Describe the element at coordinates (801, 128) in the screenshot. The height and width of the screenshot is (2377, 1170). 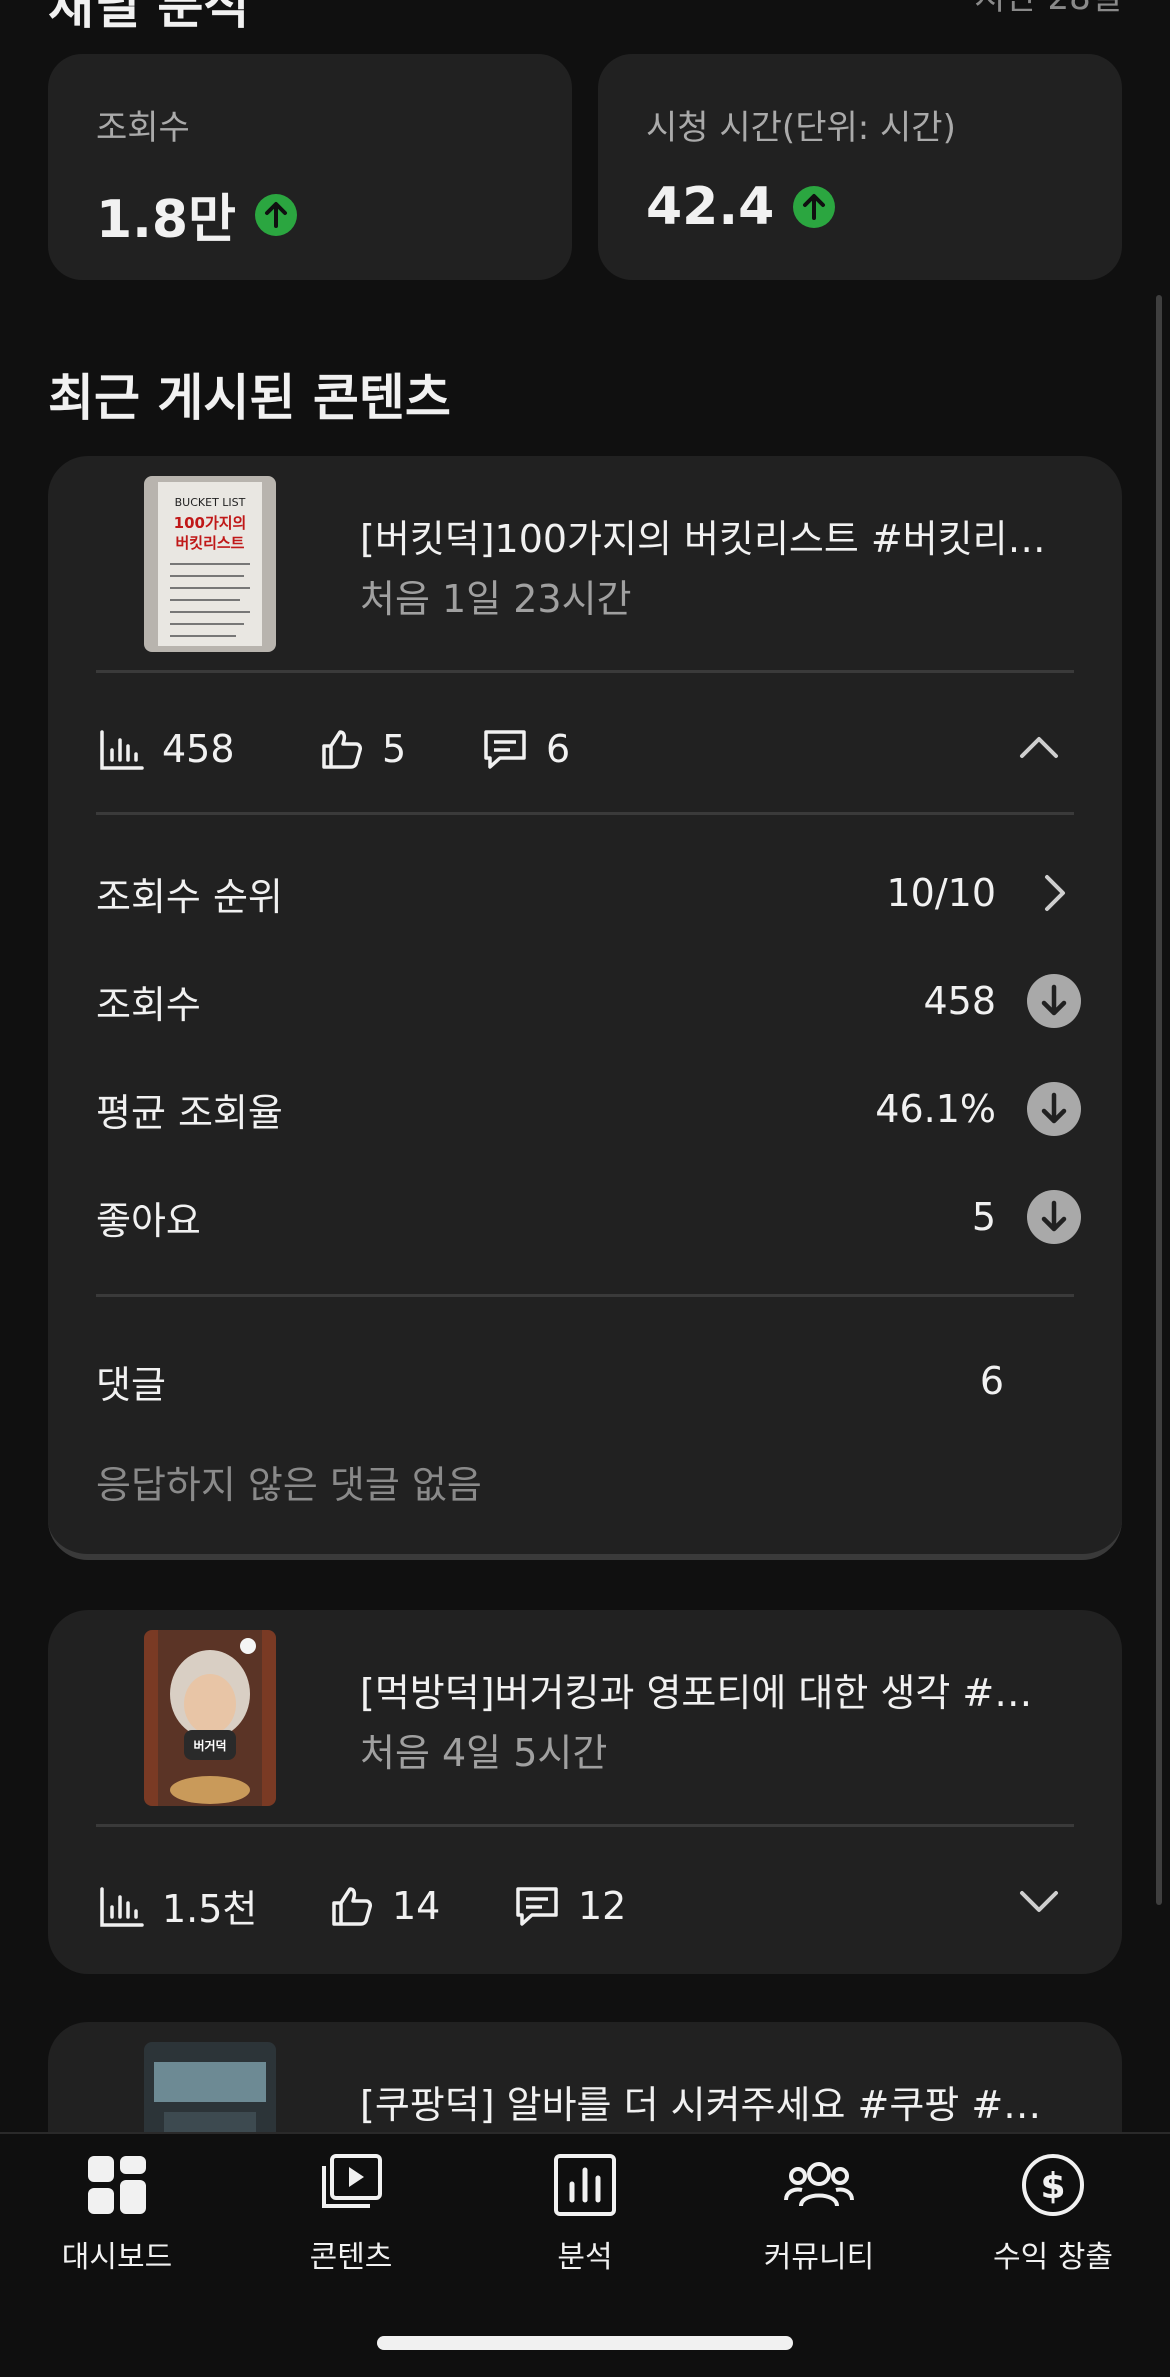
I see `stat-label: 시청 시간(단위: 시간)` at that location.